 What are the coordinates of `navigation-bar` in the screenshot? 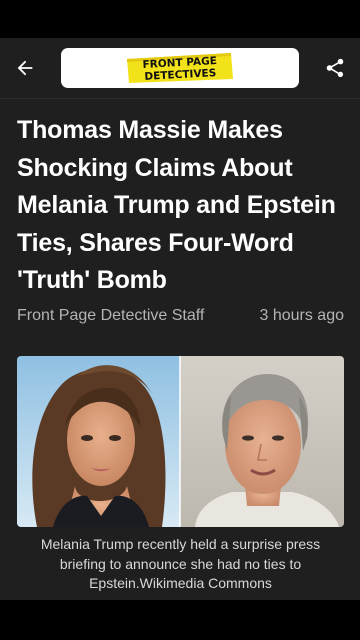 It's located at (180, 620).